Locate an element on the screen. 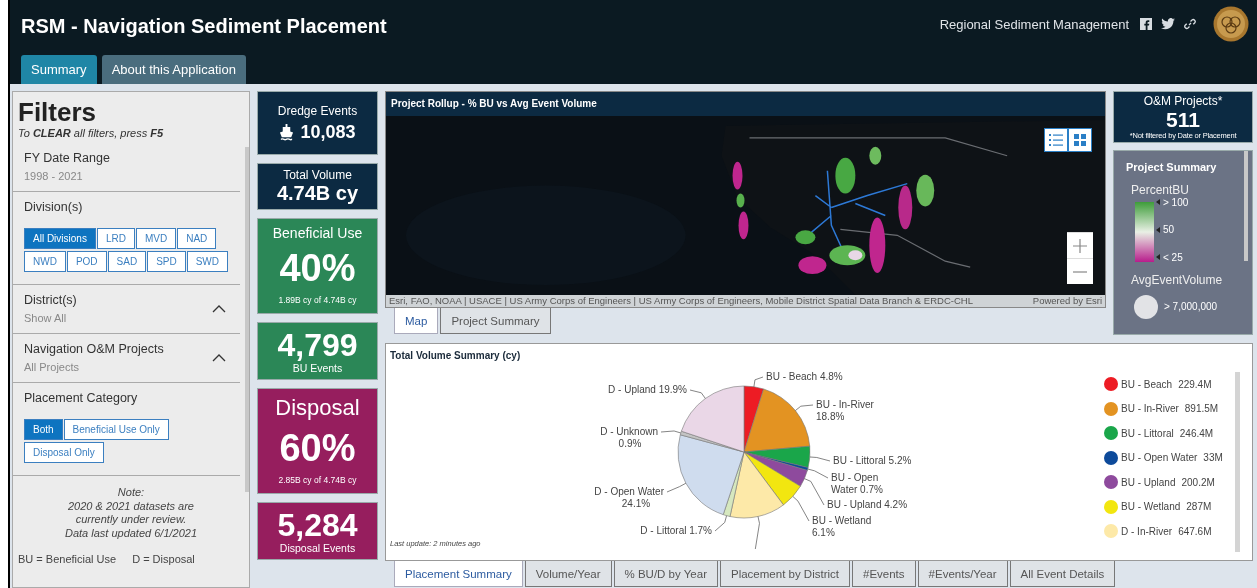  chart-tab: #Events is located at coordinates (884, 574).